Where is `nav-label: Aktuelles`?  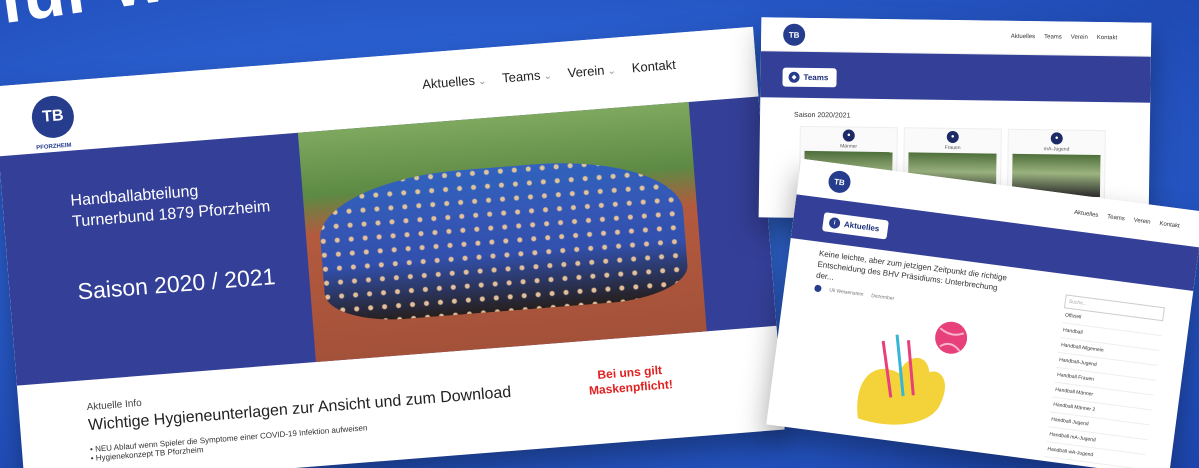
nav-label: Aktuelles is located at coordinates (448, 82).